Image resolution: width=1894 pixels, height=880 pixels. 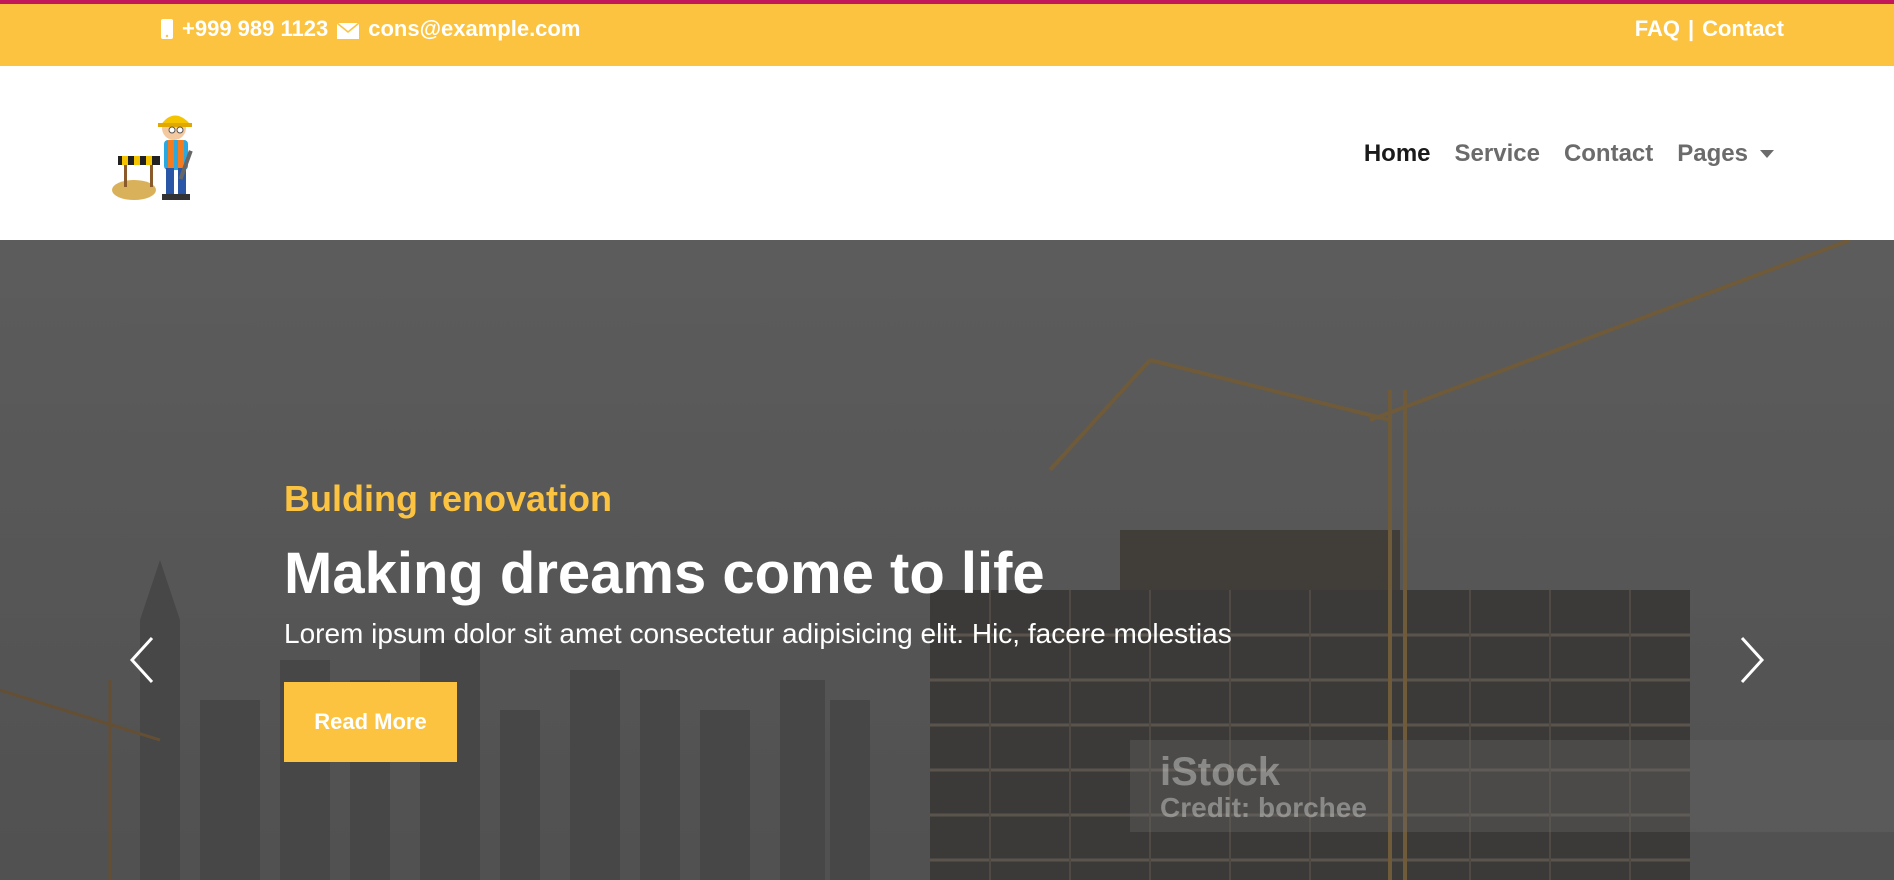 What do you see at coordinates (1220, 772) in the screenshot?
I see `watermark-brand: iStock` at bounding box center [1220, 772].